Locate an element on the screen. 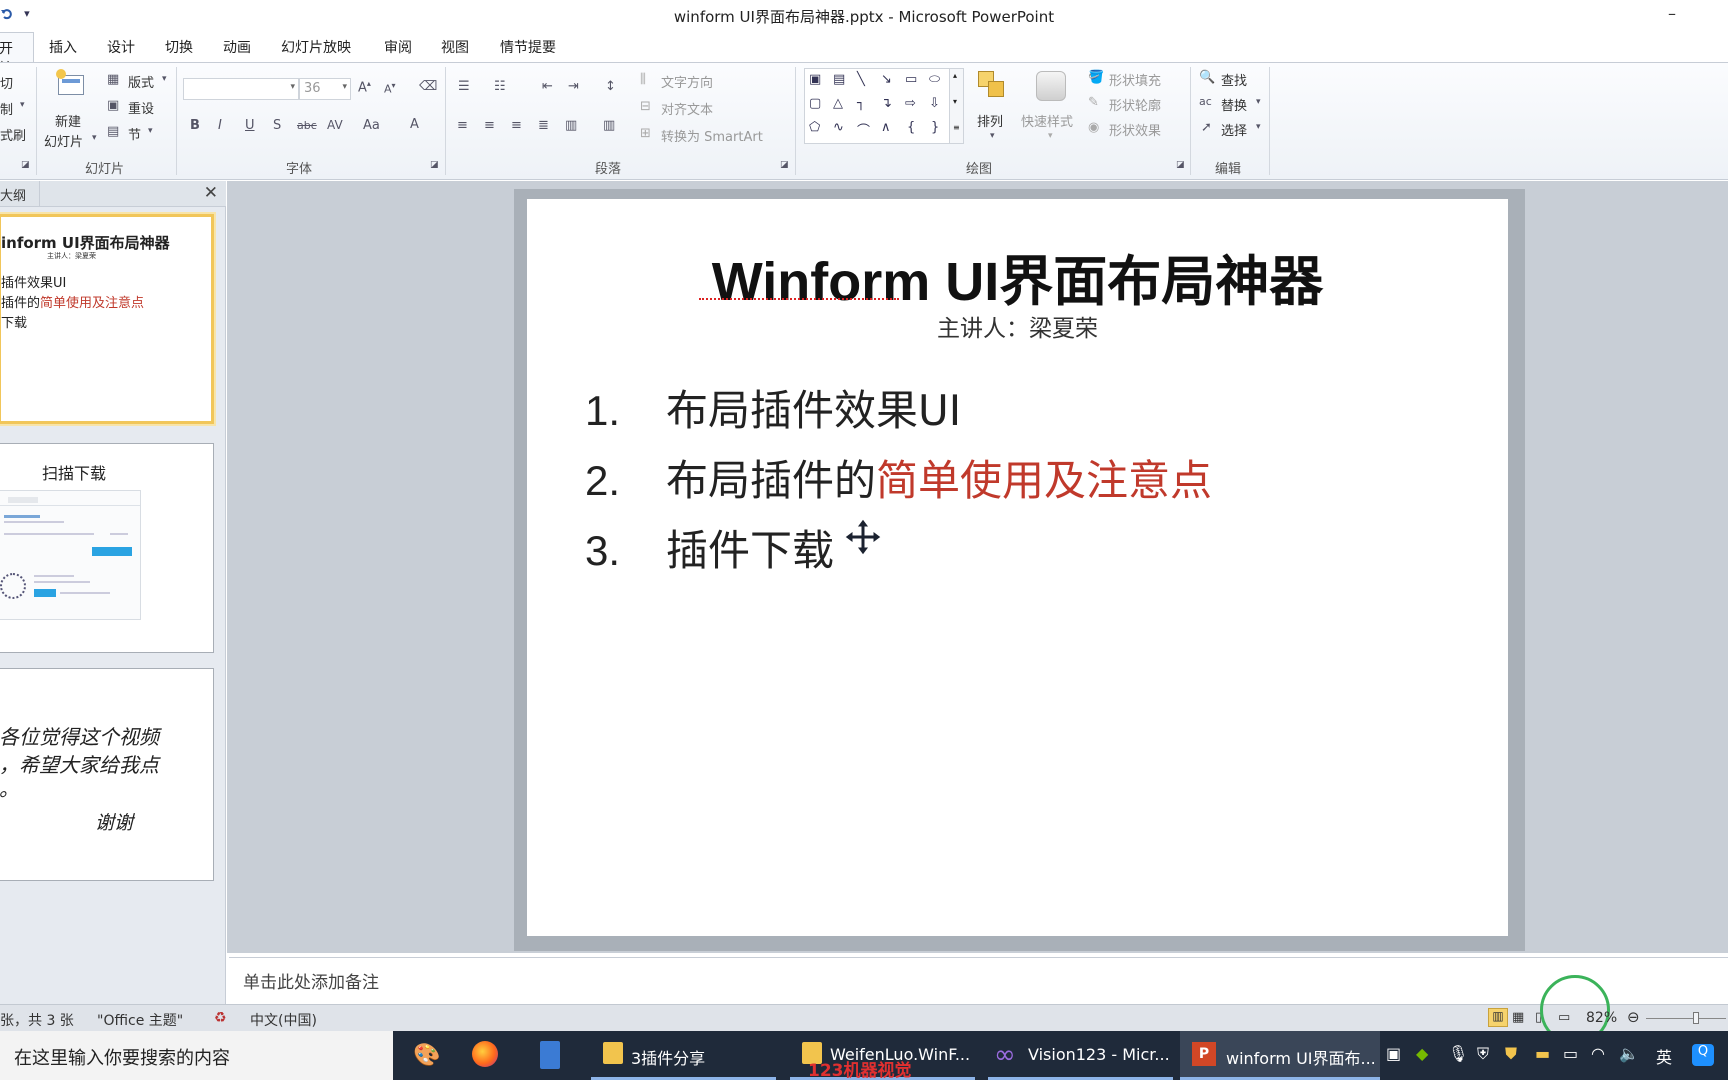 The height and width of the screenshot is (1080, 1728). minimize-button: – is located at coordinates (1672, 13).